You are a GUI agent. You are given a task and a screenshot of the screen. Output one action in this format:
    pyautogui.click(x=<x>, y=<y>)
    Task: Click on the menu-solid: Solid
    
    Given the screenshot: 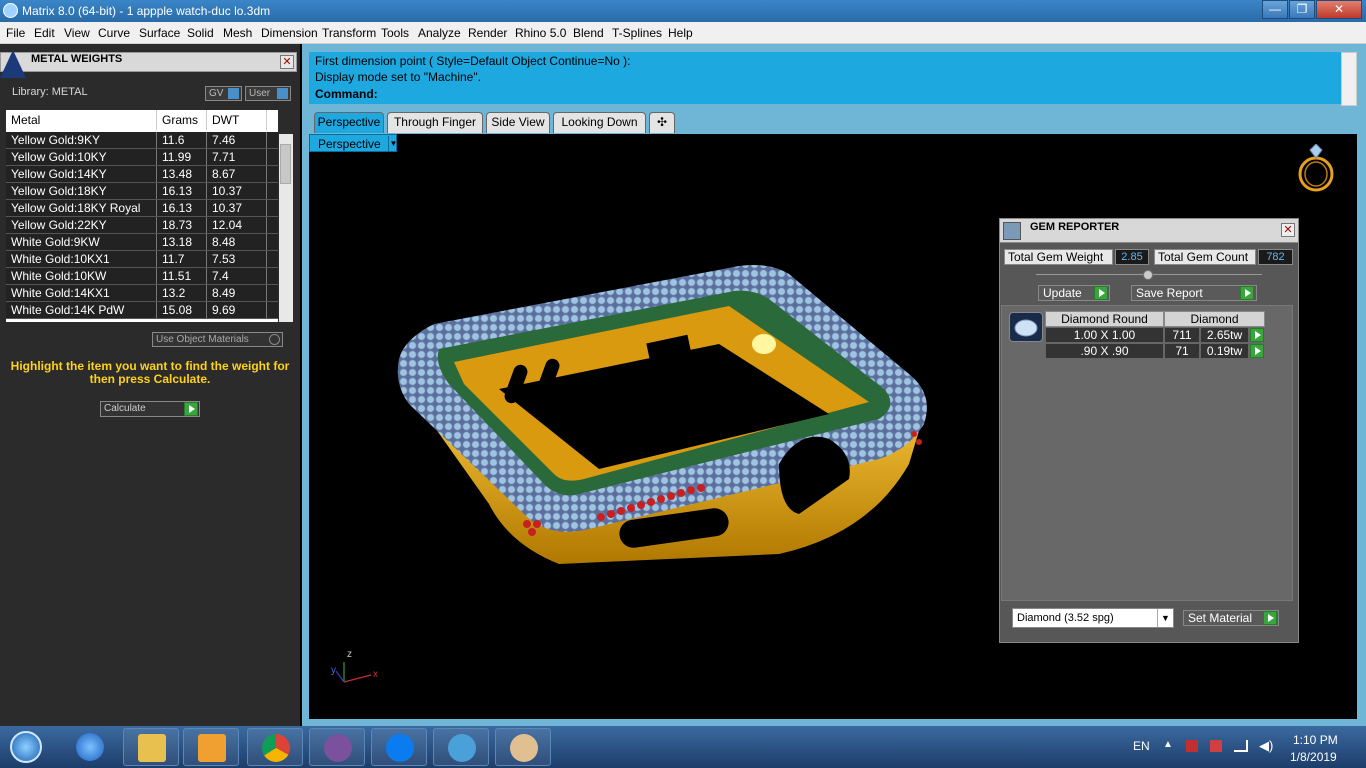 What is the action you would take?
    pyautogui.click(x=200, y=33)
    